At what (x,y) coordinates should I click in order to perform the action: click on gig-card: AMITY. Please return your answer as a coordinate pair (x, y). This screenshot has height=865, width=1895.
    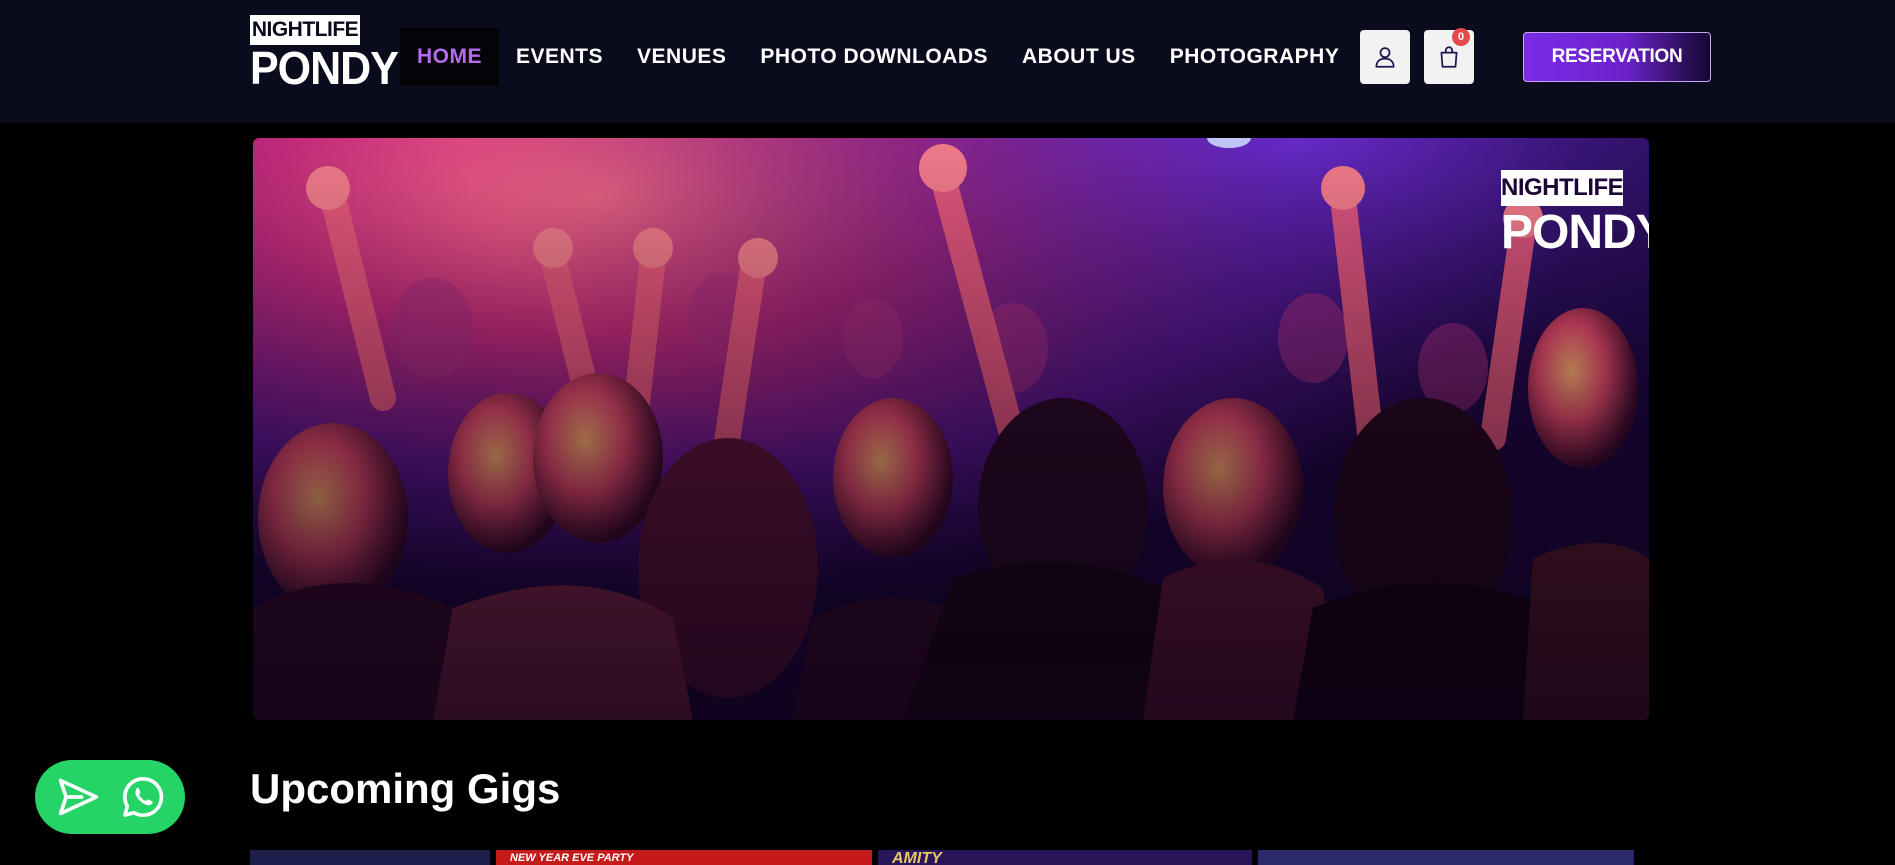
    Looking at the image, I should click on (1065, 857).